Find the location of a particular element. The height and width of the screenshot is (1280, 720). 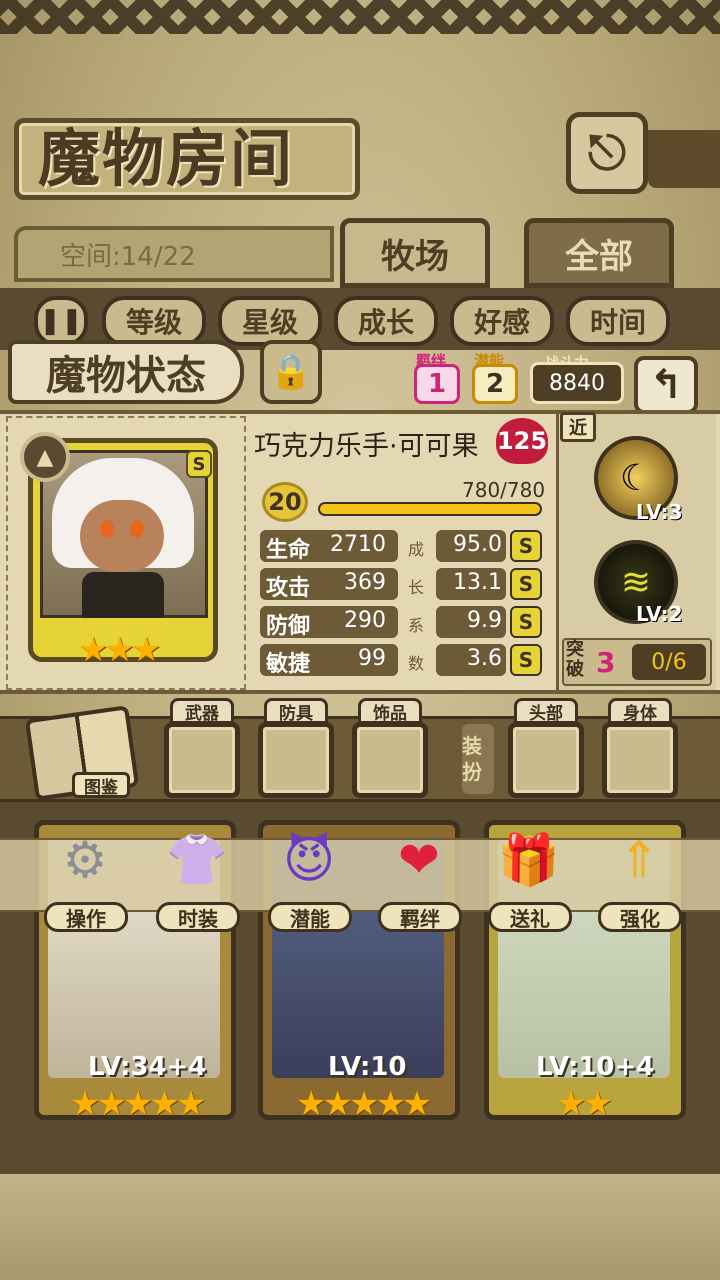

lock-icon: 🔒 is located at coordinates (291, 372).